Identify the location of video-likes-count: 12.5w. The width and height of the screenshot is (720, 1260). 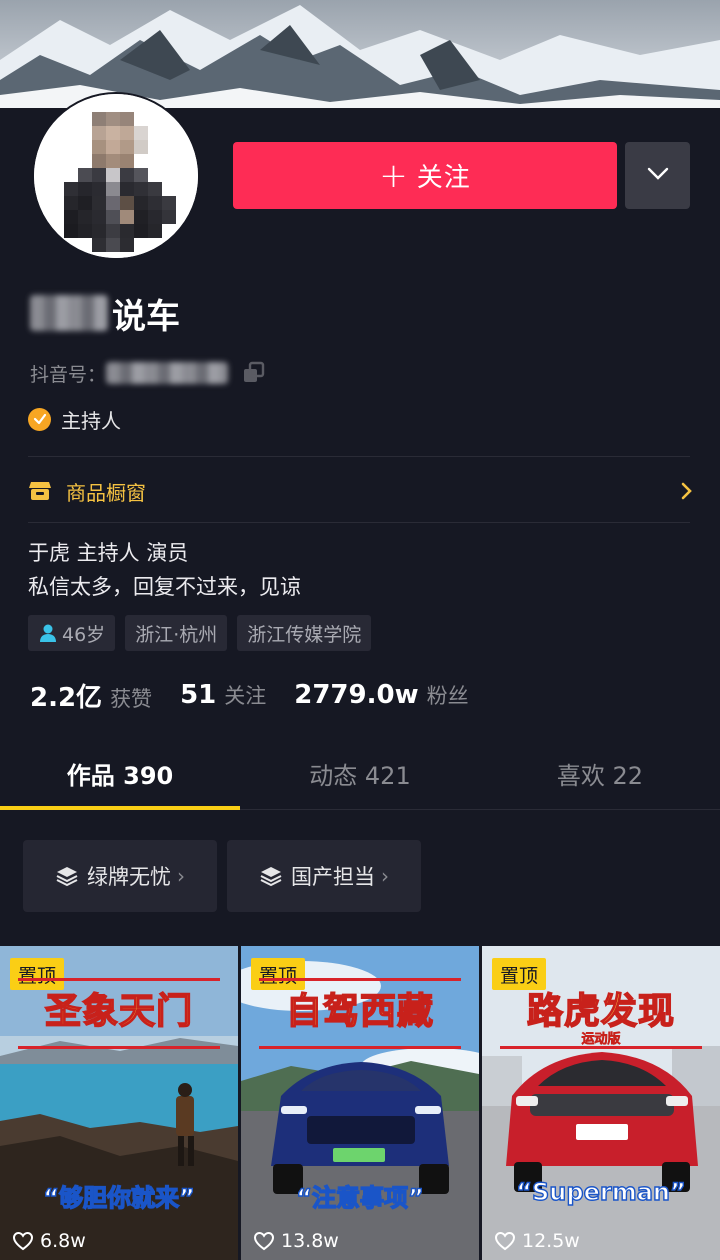
(551, 1241).